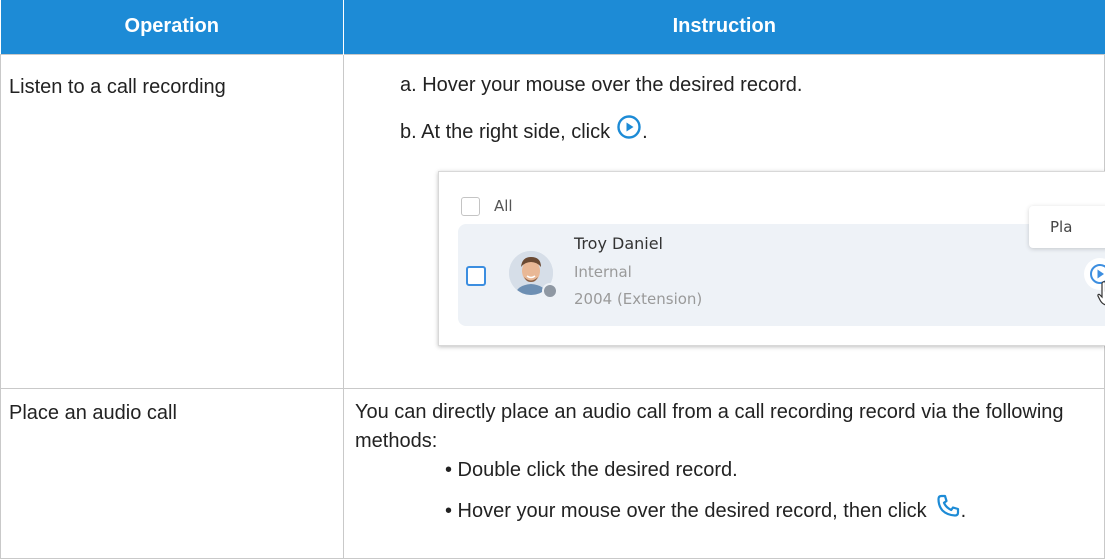  I want to click on call-type: Internal, so click(603, 271).